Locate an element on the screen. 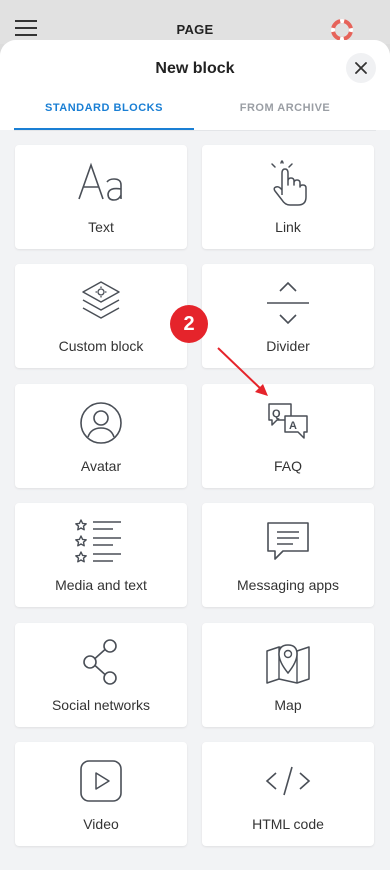 Image resolution: width=390 pixels, height=870 pixels. block-map: Map is located at coordinates (288, 675).